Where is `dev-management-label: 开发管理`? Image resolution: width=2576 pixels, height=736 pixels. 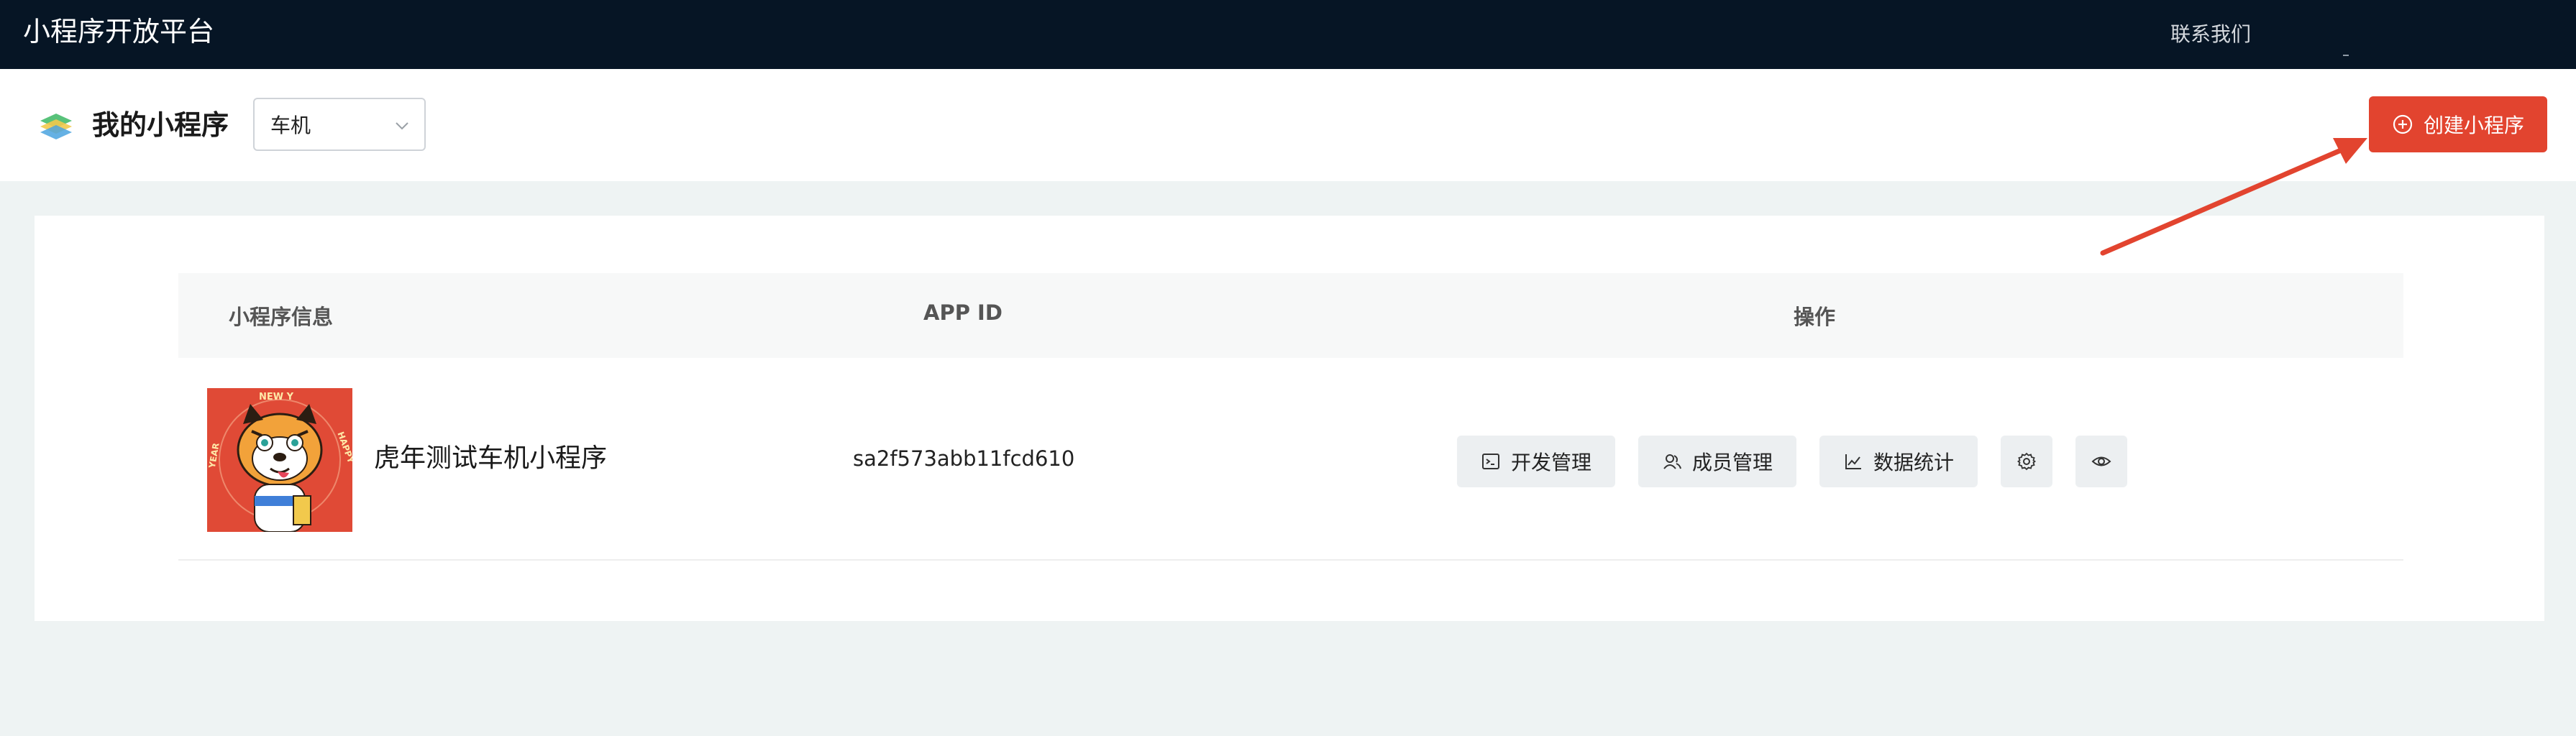
dev-management-label: 开发管理 is located at coordinates (1550, 462).